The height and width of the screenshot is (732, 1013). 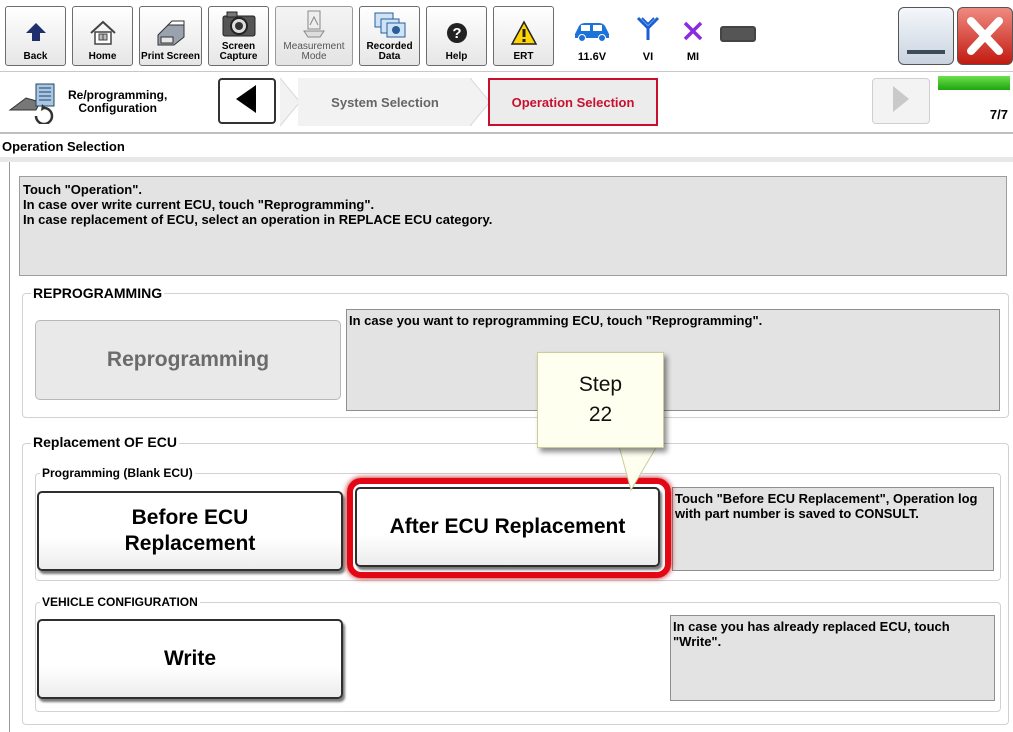 I want to click on step-callout: Step 22, so click(x=603, y=422).